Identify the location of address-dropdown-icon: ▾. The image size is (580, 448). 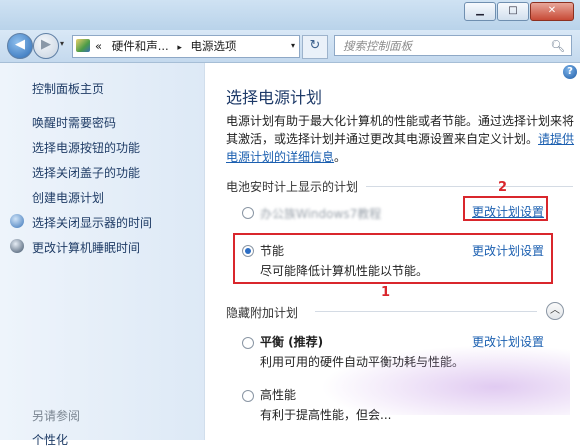
(293, 46).